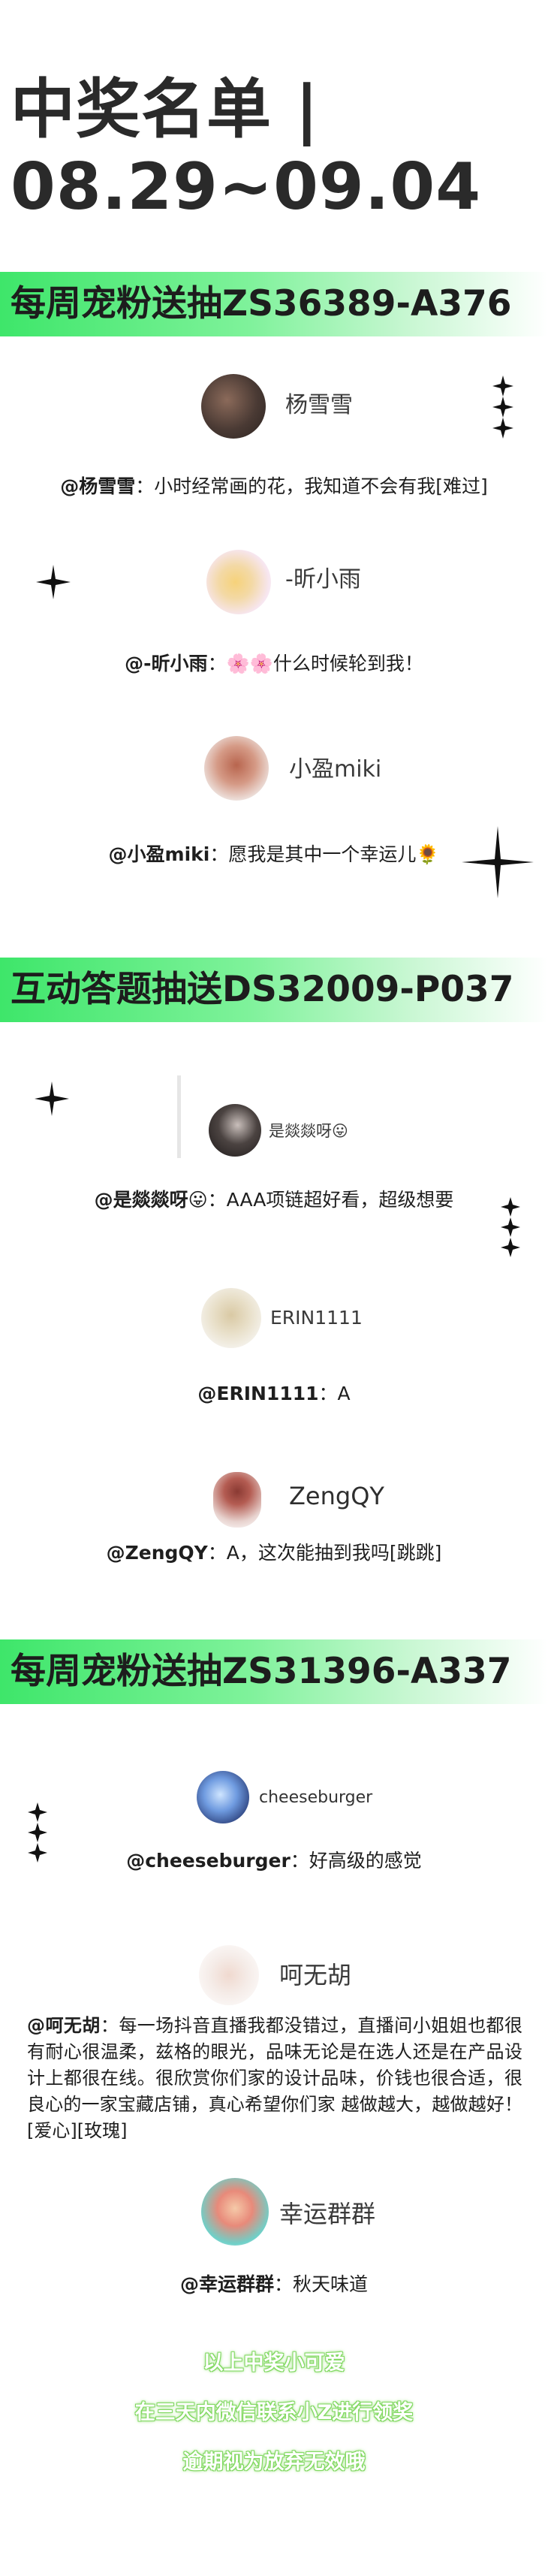 This screenshot has width=548, height=2576. What do you see at coordinates (246, 148) in the screenshot?
I see `page-title: 中奖名单 | 08.29~09.04` at bounding box center [246, 148].